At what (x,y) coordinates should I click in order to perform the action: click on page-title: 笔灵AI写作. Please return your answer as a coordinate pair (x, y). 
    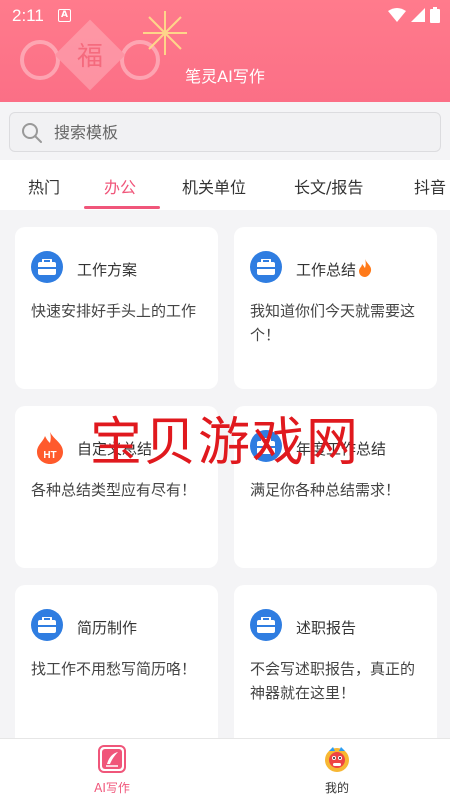
    Looking at the image, I should click on (225, 76).